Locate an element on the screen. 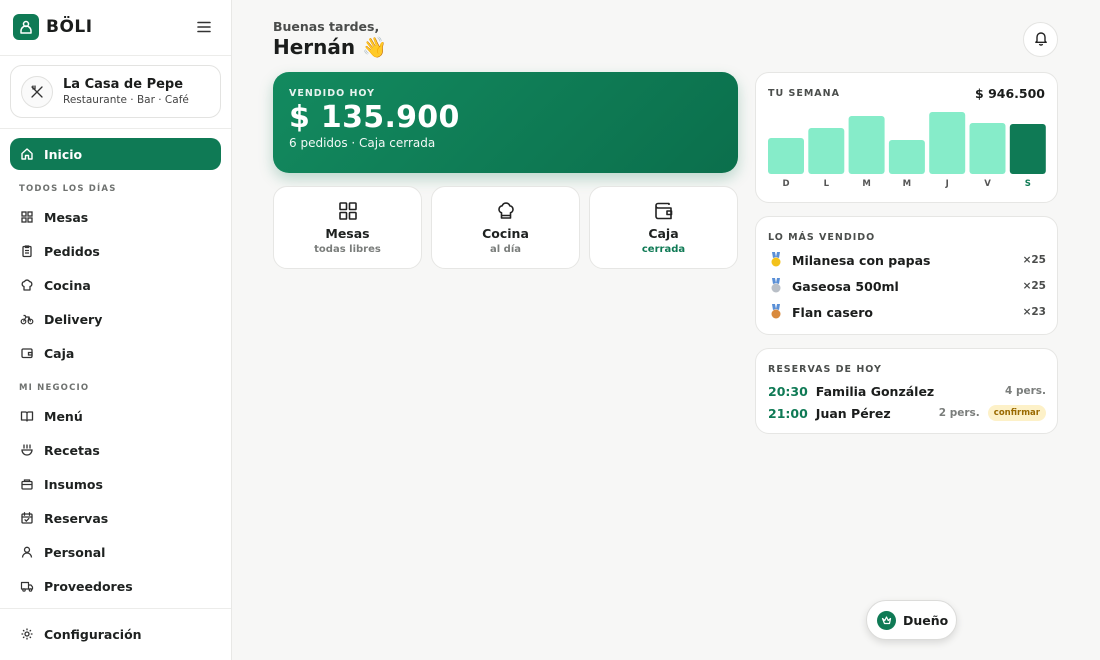 This screenshot has width=1100, height=660. item-quantity: ×23 is located at coordinates (1034, 312).